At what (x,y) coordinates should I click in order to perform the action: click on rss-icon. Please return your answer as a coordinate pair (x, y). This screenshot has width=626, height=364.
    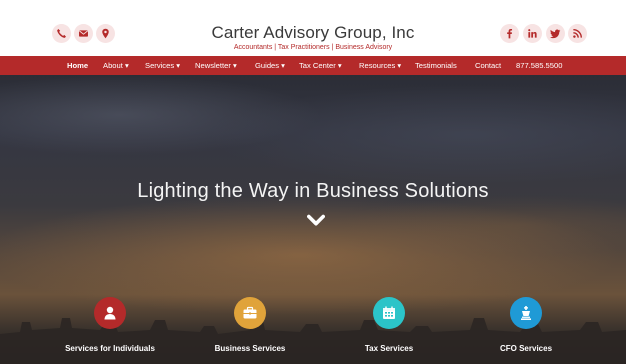
    Looking at the image, I should click on (577, 33).